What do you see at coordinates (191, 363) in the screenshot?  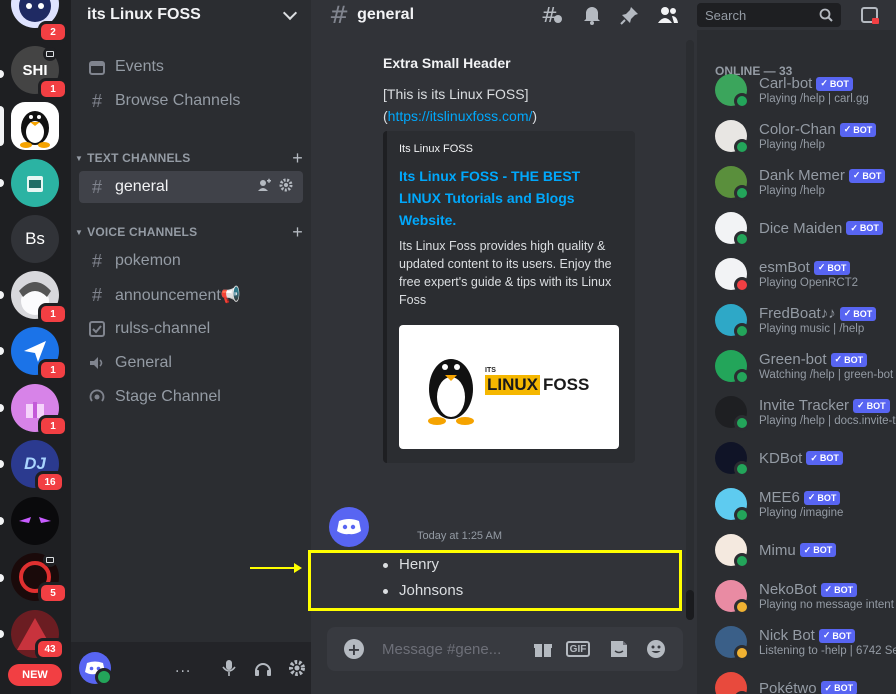 I see `channel-general-voice: General` at bounding box center [191, 363].